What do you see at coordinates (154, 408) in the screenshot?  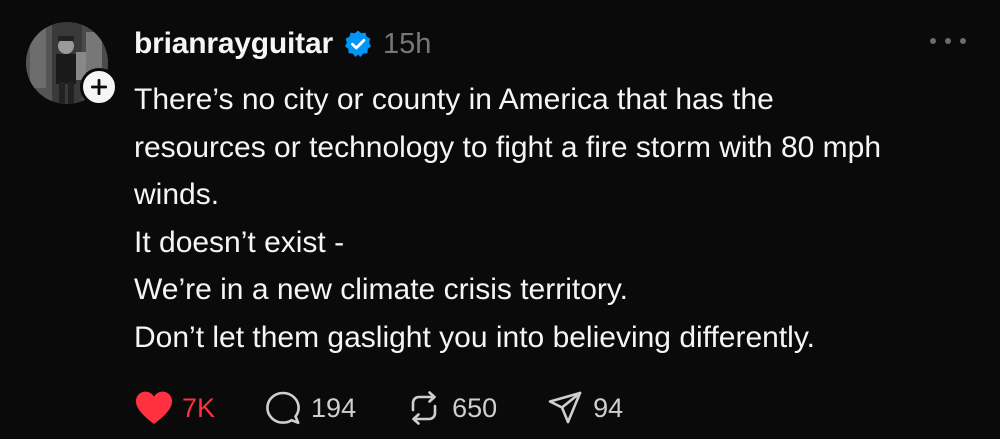 I see `heart-icon` at bounding box center [154, 408].